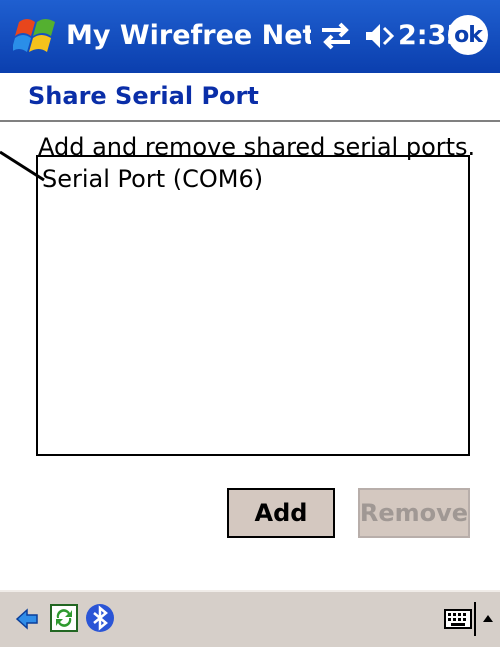  I want to click on sip-up-arrow-icon, so click(488, 619).